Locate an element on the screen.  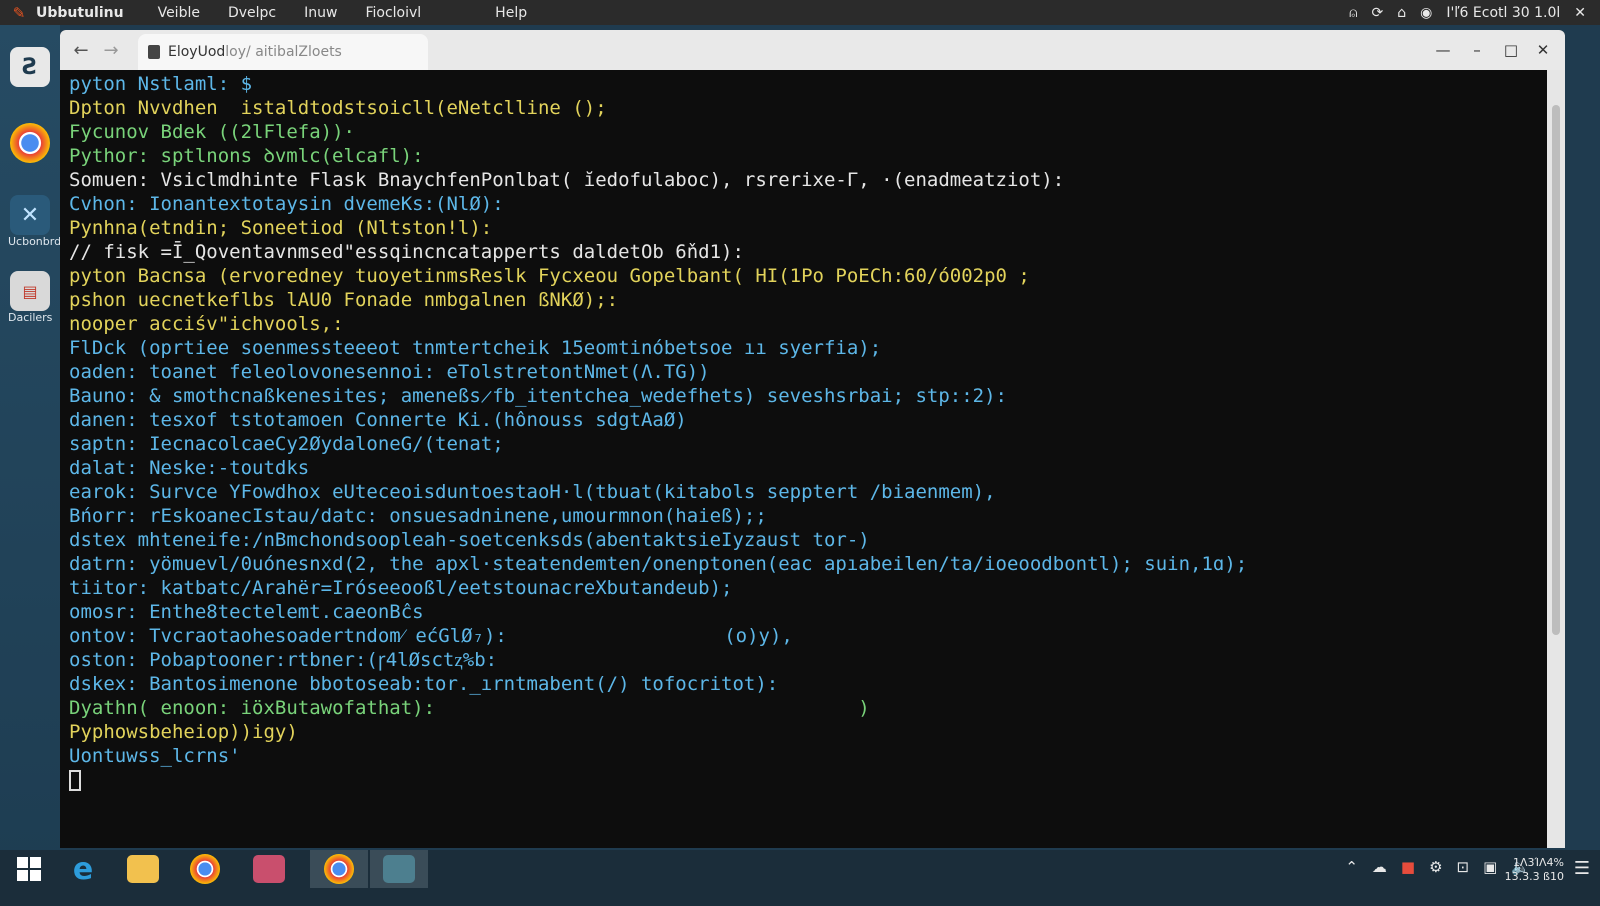
taskbar-clock: 1Ʌ3ΊΛ4% 13.3.3 ß10 is located at coordinates (1534, 870).